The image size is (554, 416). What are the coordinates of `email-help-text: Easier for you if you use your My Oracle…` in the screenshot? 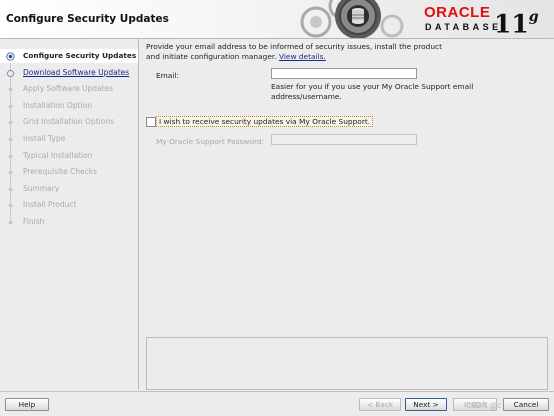 It's located at (401, 92).